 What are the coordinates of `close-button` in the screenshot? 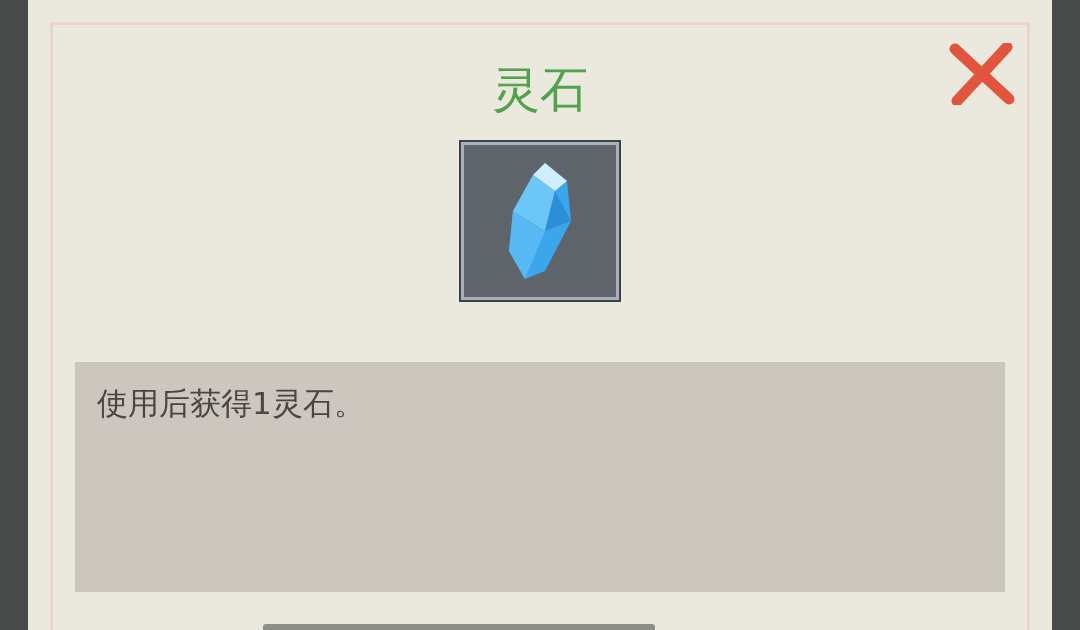 It's located at (982, 74).